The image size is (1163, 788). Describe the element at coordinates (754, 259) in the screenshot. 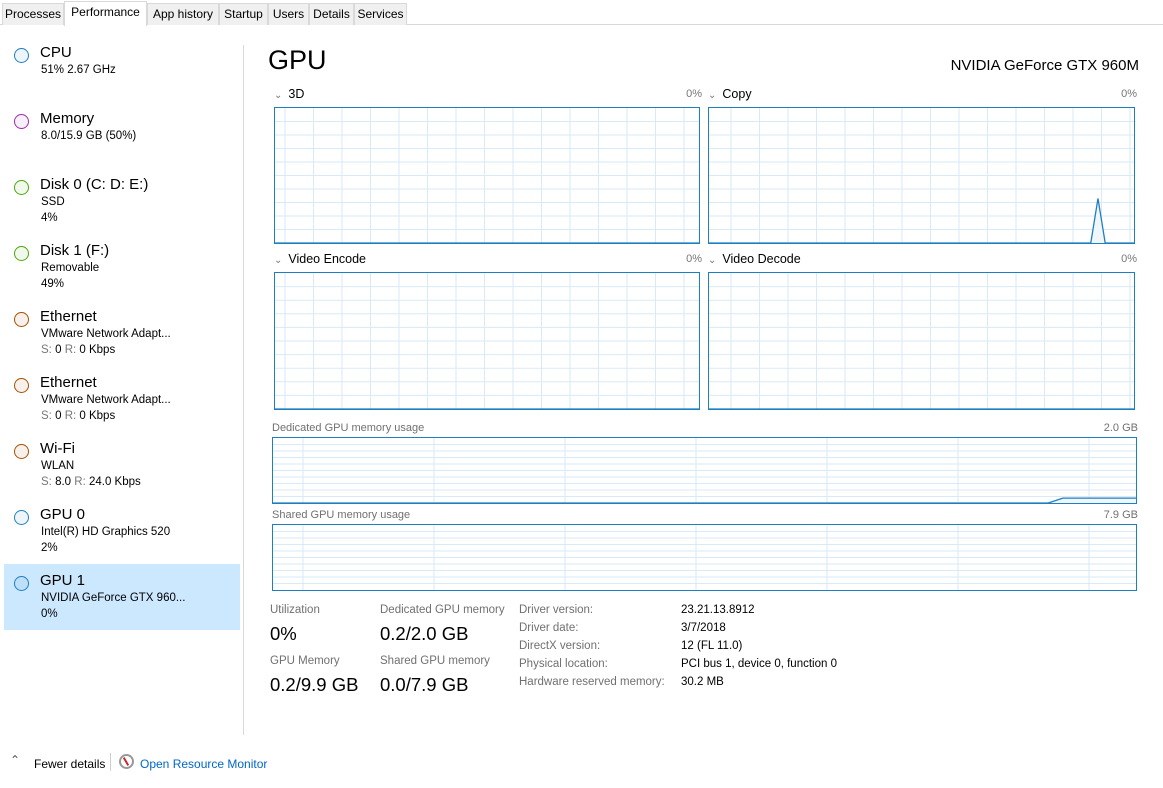

I see `engine-label-video-decode: ⌄ Video Decode` at that location.